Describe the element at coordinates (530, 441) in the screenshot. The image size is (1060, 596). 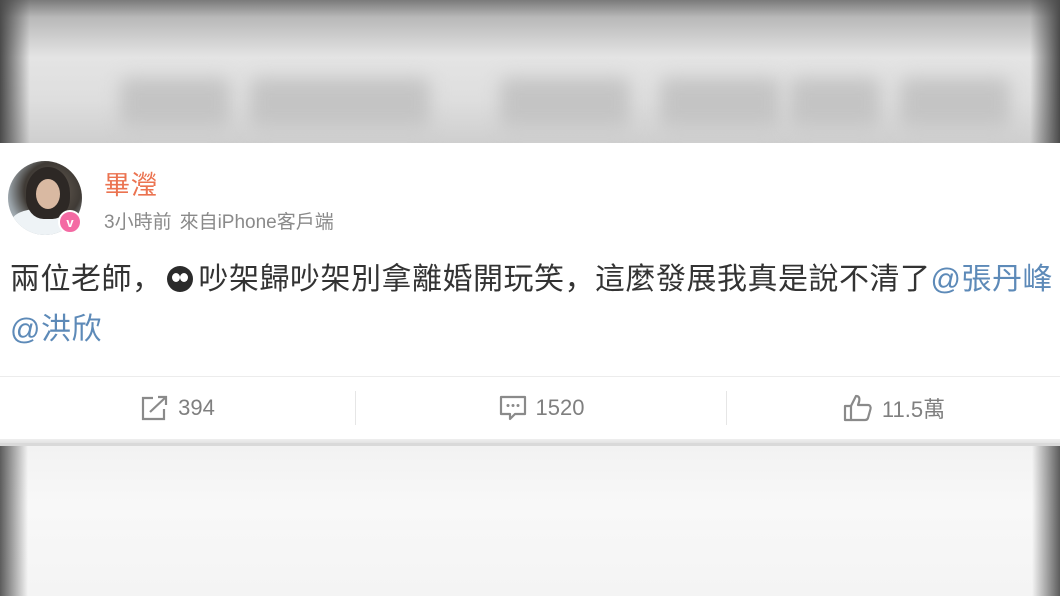
I see `card-bottom-shadow` at that location.